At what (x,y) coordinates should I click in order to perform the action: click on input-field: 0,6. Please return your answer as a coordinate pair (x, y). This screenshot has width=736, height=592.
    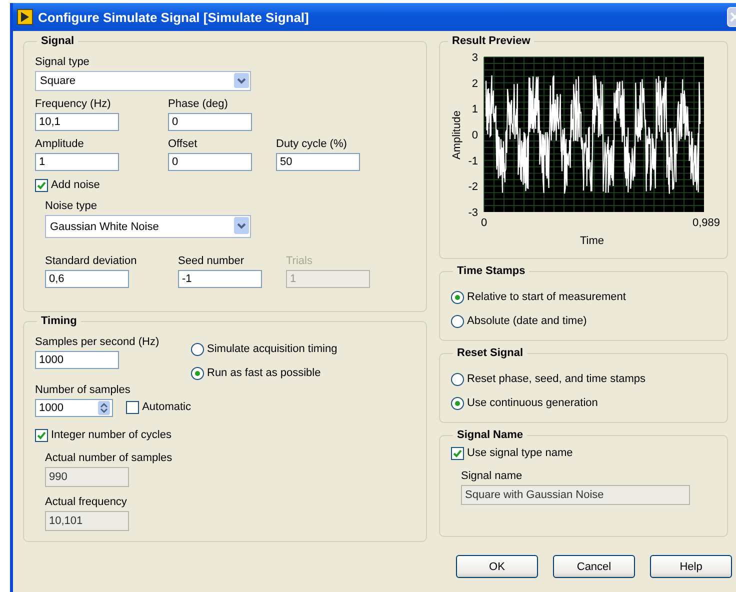
    Looking at the image, I should click on (87, 279).